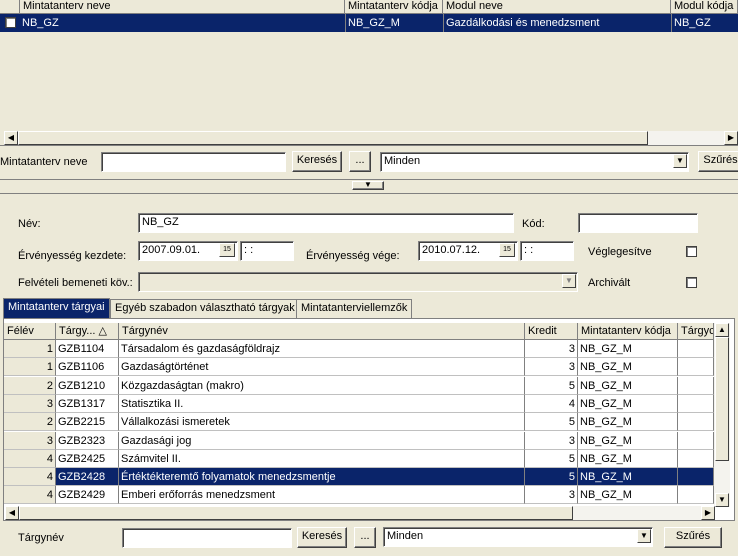 The height and width of the screenshot is (556, 738). I want to click on grid-header-semester: Félév, so click(30, 331).